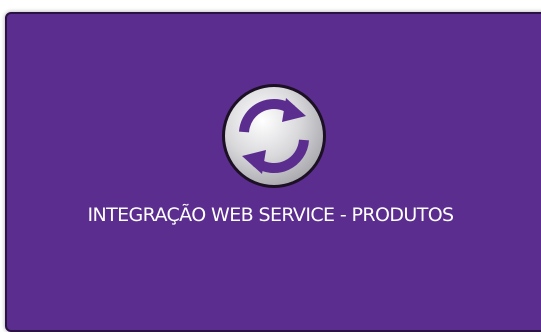 The image size is (541, 332). I want to click on sync-icon, so click(274, 136).